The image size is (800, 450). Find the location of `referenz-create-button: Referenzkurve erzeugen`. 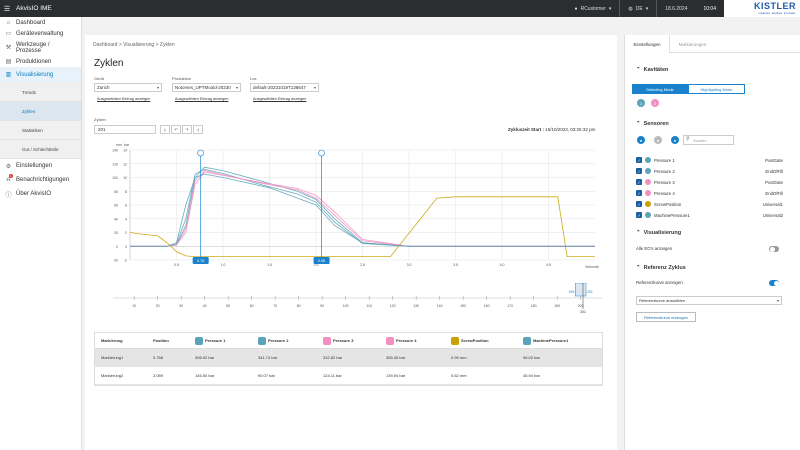

referenz-create-button: Referenzkurve erzeugen is located at coordinates (666, 317).